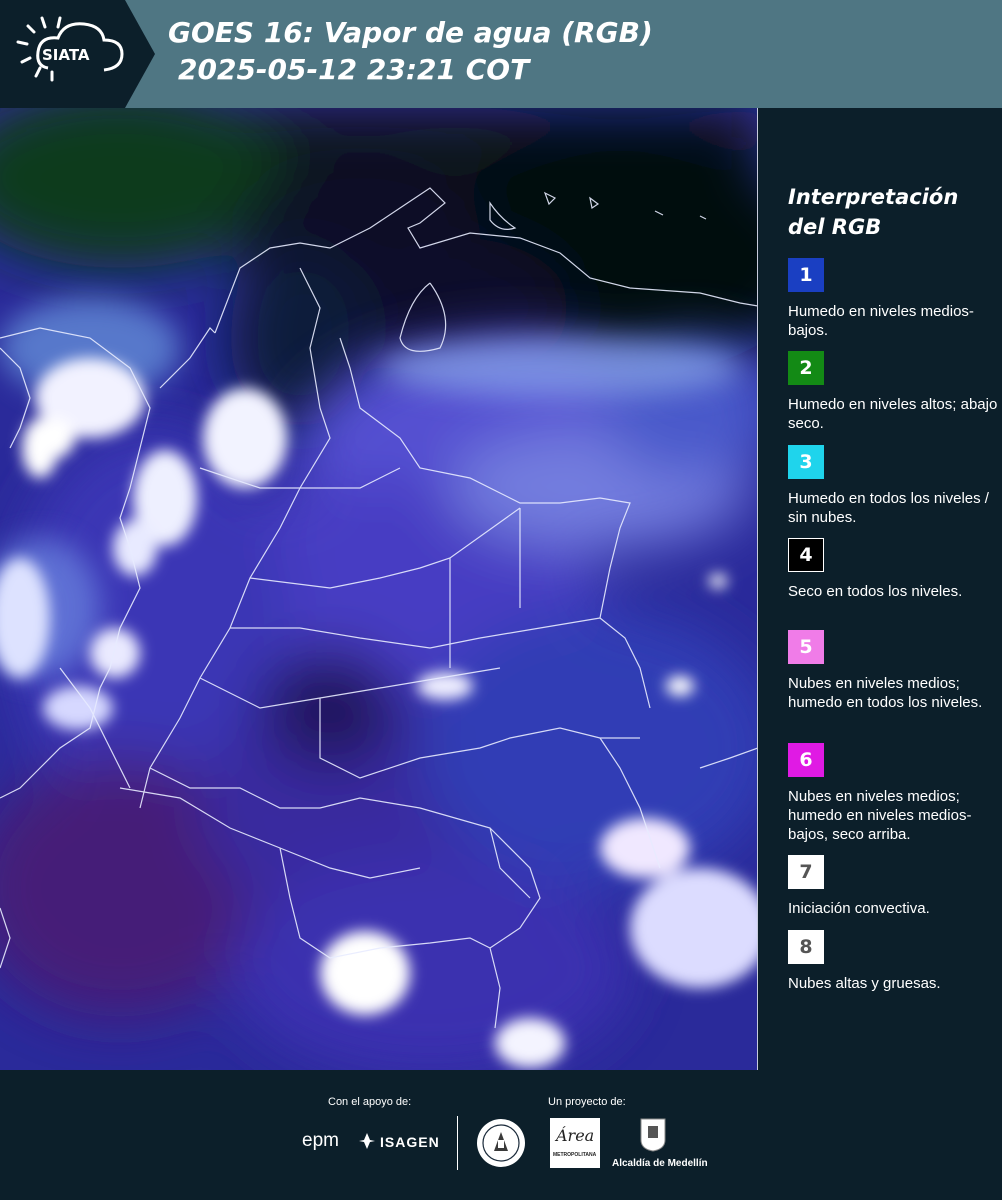 The width and height of the screenshot is (1002, 1200). What do you see at coordinates (881, 321) in the screenshot?
I see `legend-text-1: Humedo en niveles medios-bajos.` at bounding box center [881, 321].